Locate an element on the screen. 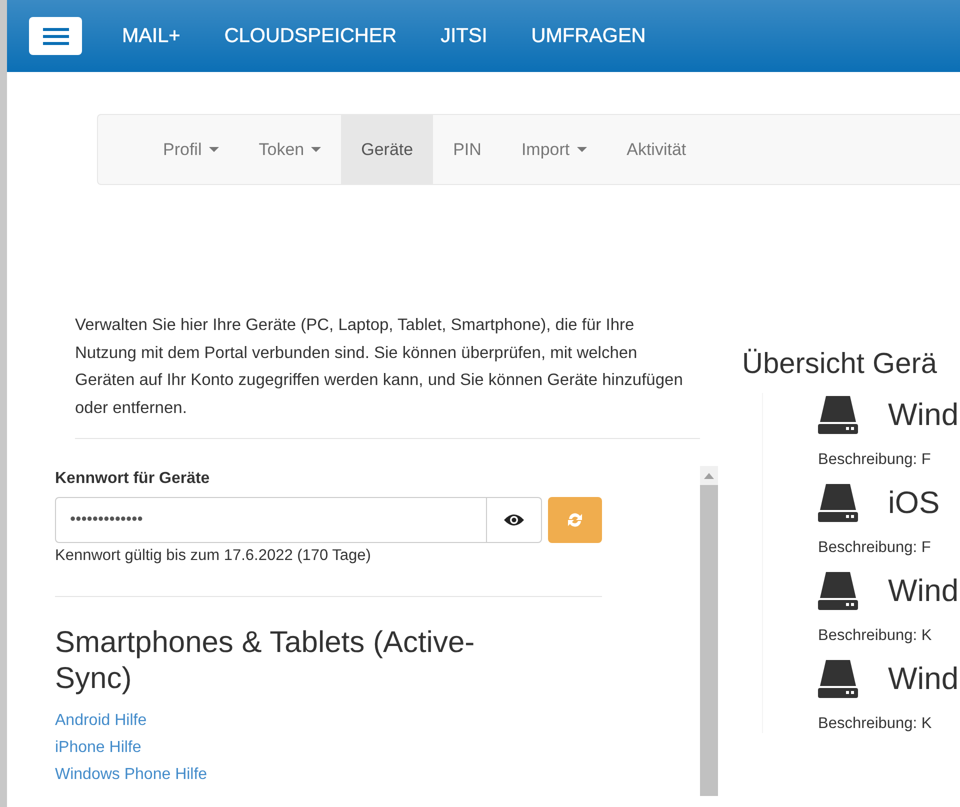  section-heading: Smartphones & Tablets (Active-Sync) is located at coordinates (265, 661).